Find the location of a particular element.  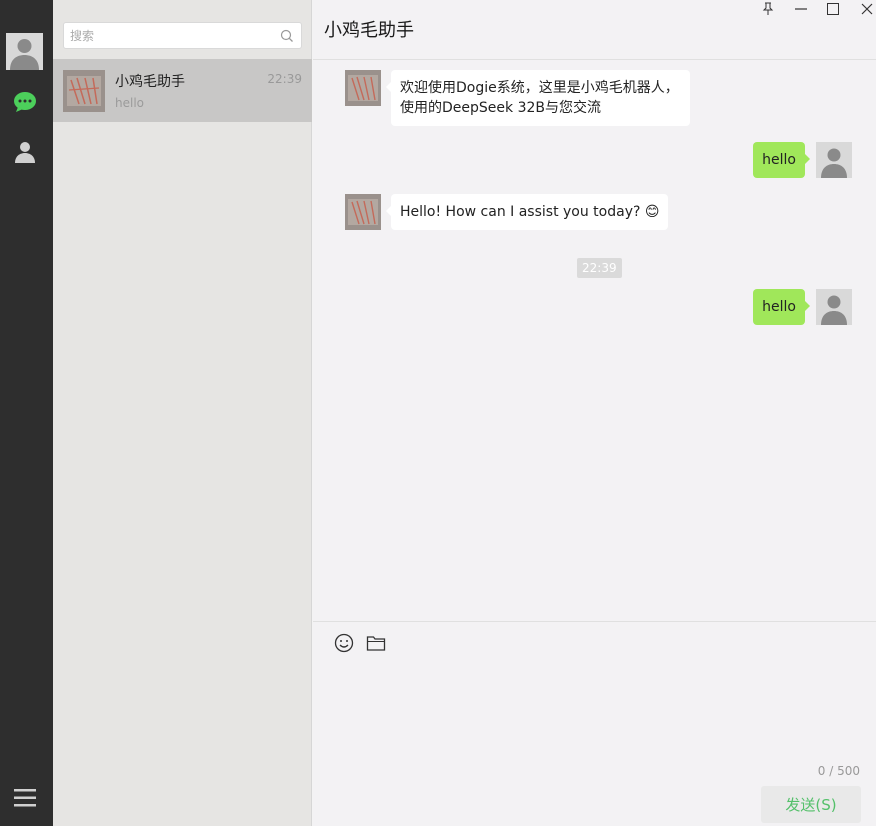

search-box is located at coordinates (182, 35).